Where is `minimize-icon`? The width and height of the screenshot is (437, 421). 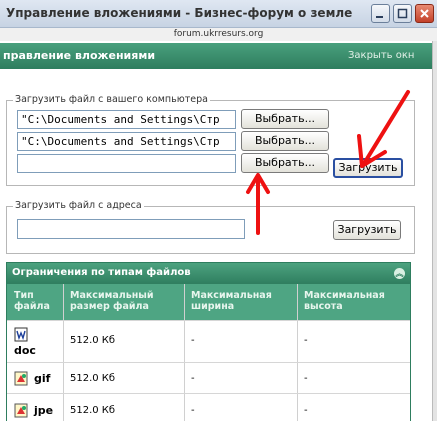
minimize-icon is located at coordinates (379, 17).